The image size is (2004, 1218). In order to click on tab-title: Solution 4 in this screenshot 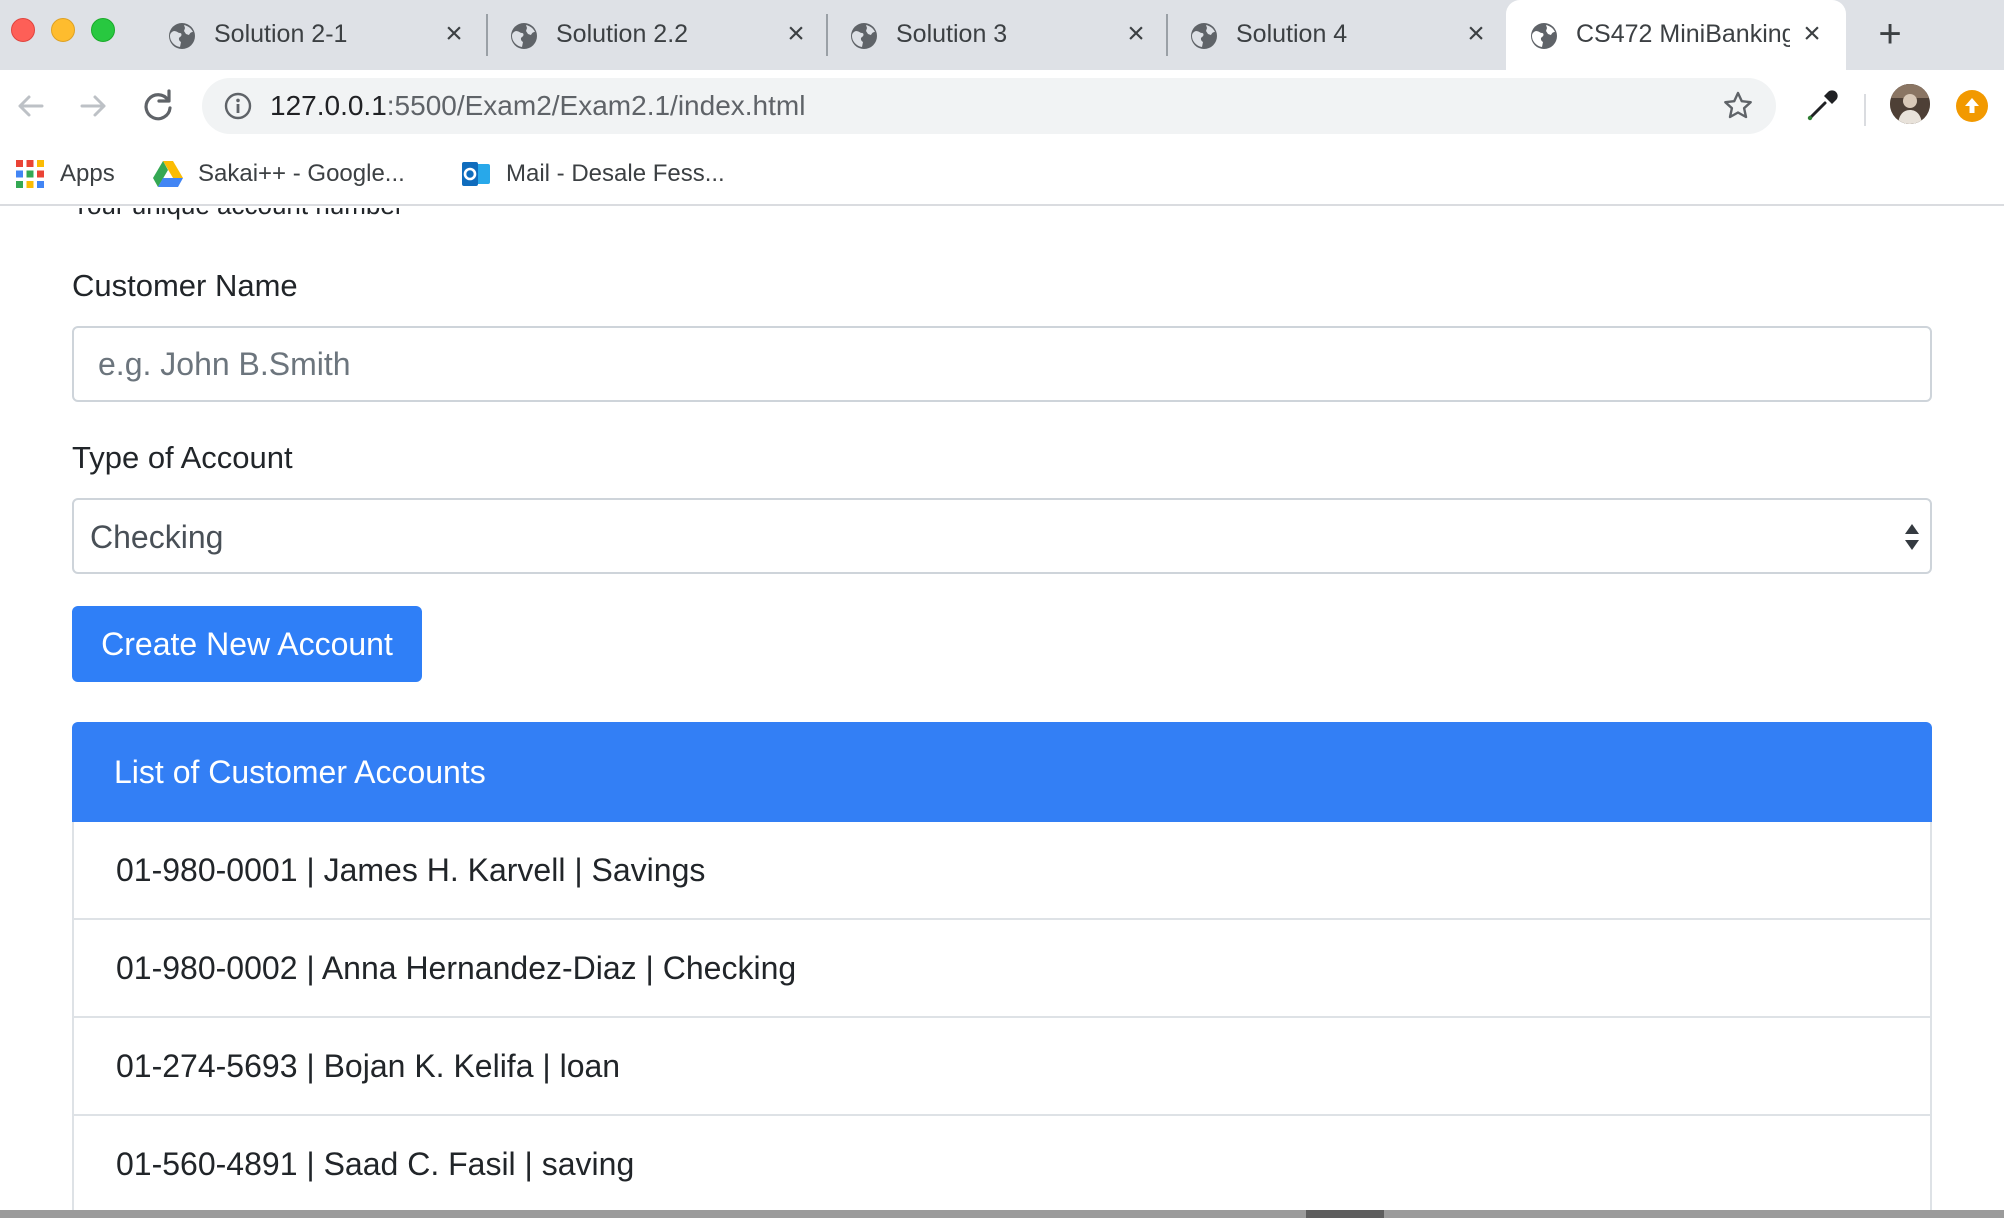, I will do `click(1292, 34)`.